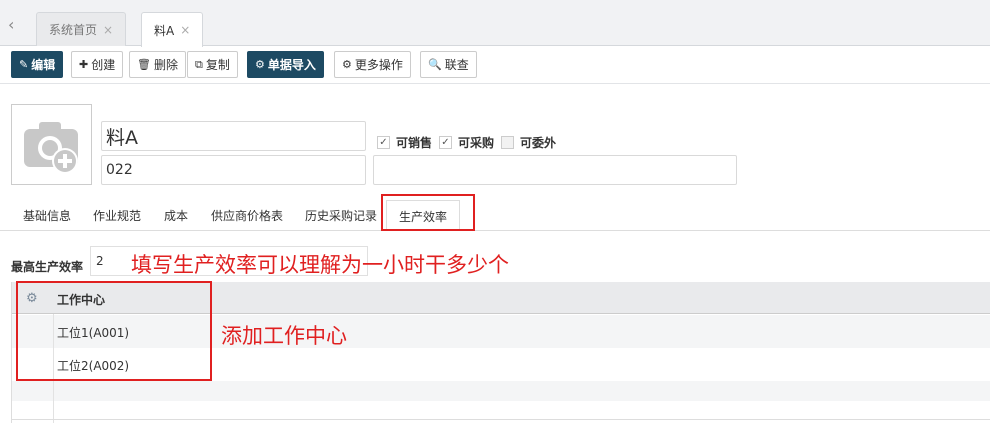 The image size is (990, 423). I want to click on tab-material: 料A ×, so click(172, 29).